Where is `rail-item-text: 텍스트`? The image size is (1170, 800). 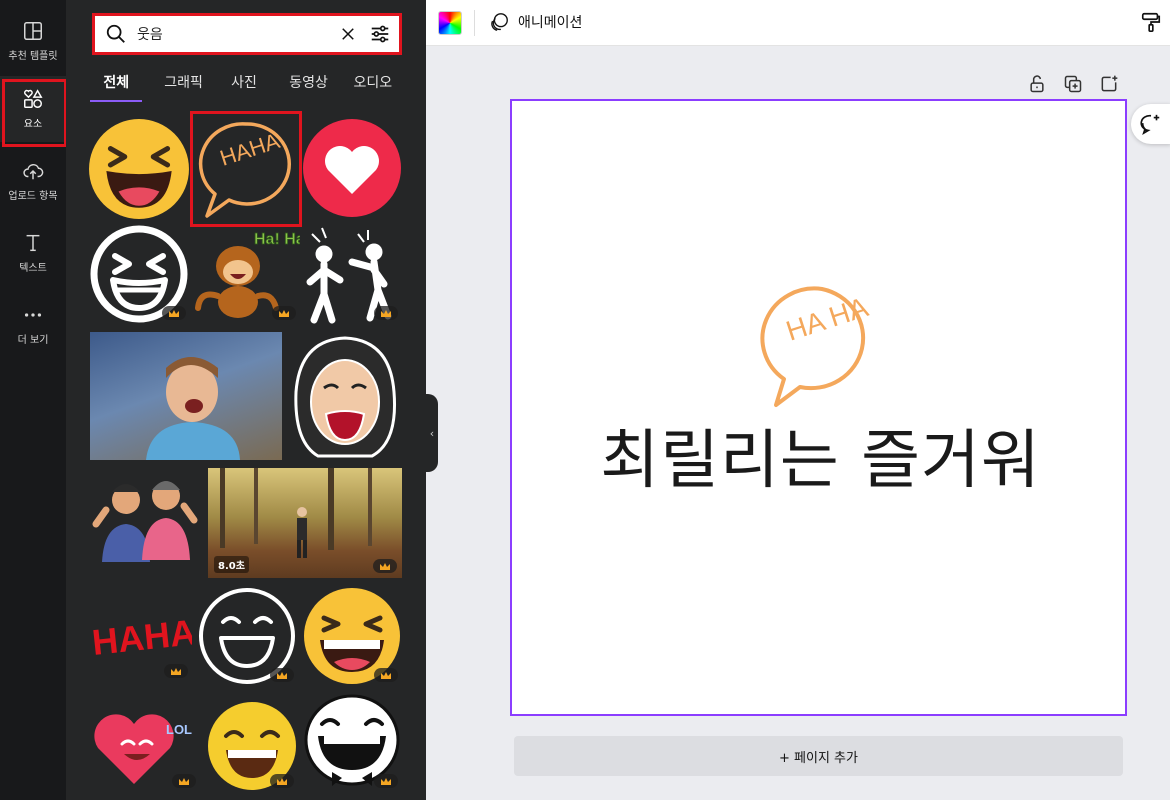 rail-item-text: 텍스트 is located at coordinates (33, 253).